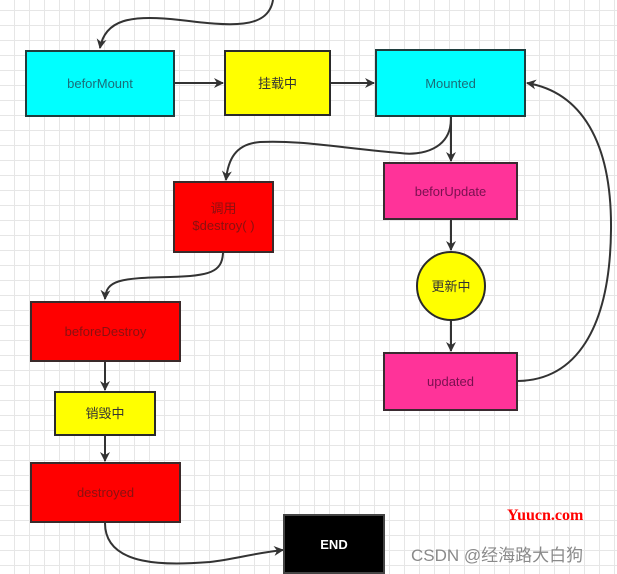  I want to click on node-mounting: 挂载中, so click(277, 83).